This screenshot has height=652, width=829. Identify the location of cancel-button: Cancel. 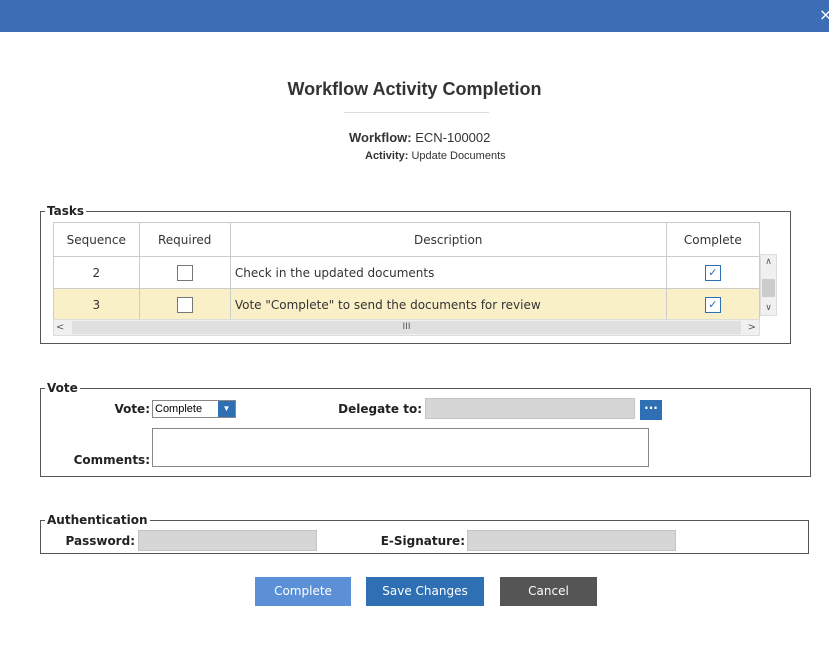
(548, 591).